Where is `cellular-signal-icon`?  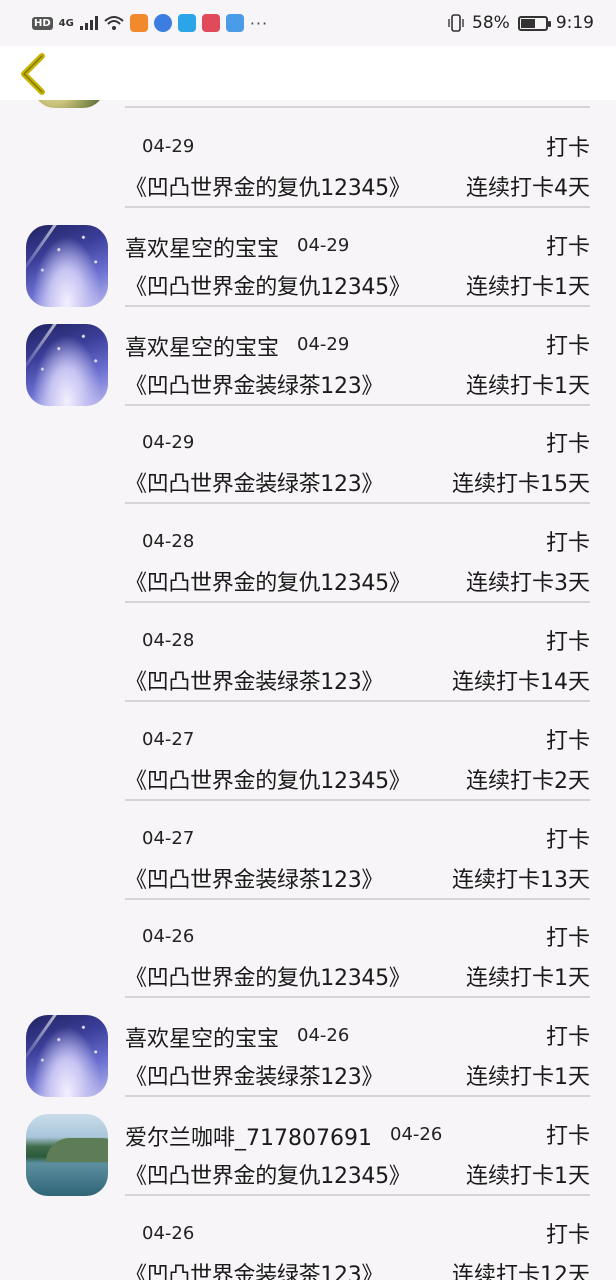
cellular-signal-icon is located at coordinates (88, 23).